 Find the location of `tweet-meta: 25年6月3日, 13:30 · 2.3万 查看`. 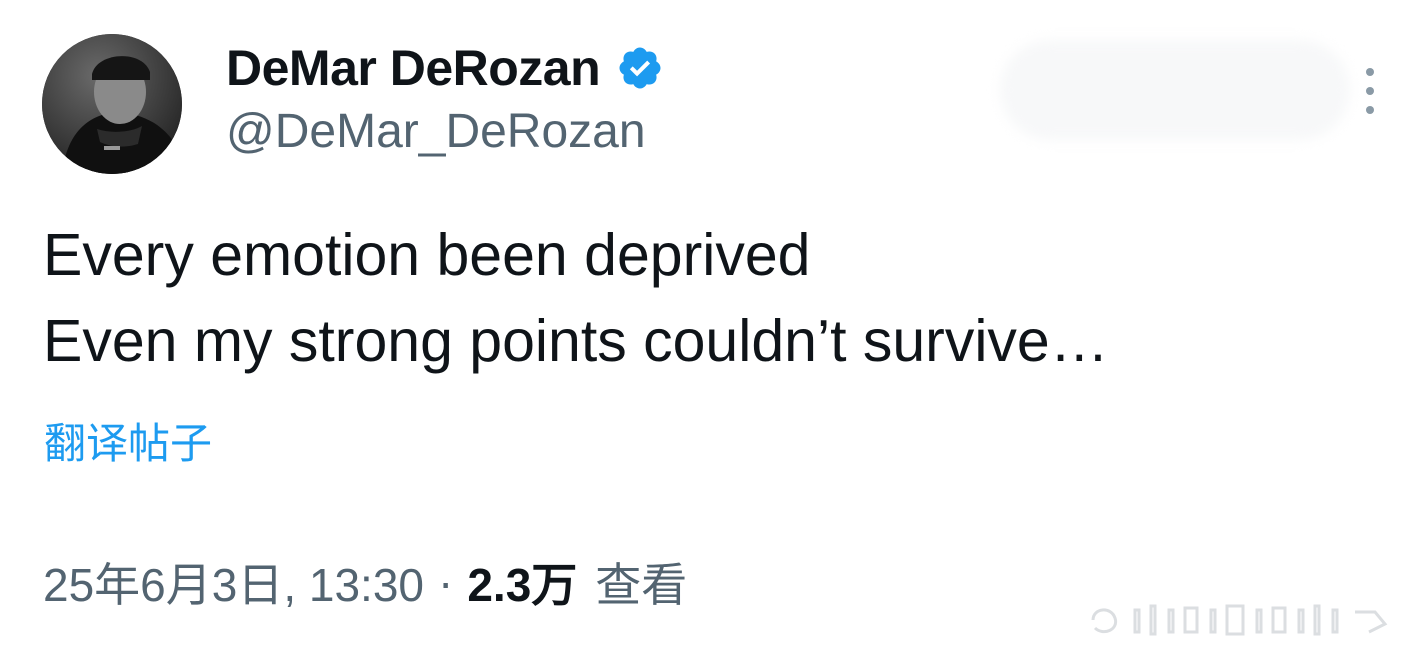

tweet-meta: 25年6月3日, 13:30 · 2.3万 查看 is located at coordinates (365, 582).